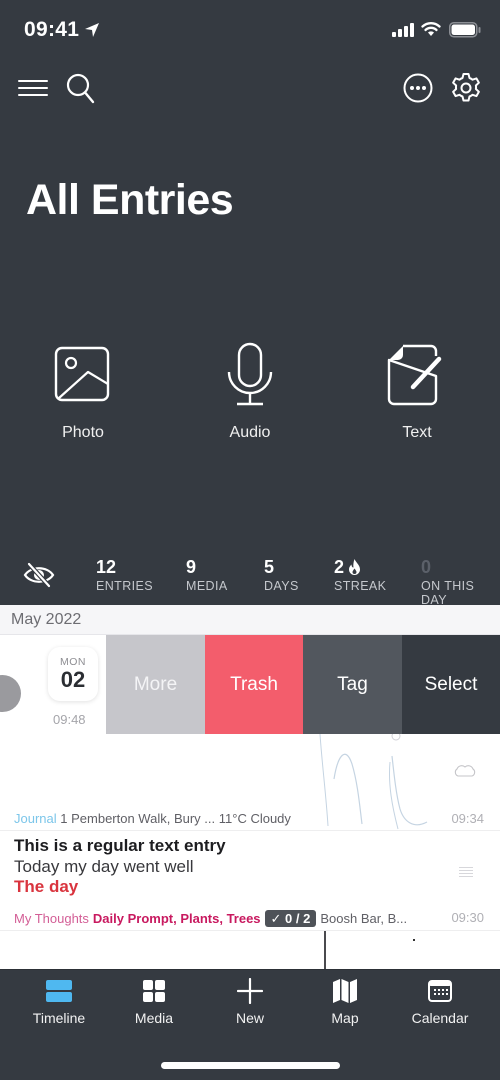  I want to click on date-badge: MON 02, so click(73, 674).